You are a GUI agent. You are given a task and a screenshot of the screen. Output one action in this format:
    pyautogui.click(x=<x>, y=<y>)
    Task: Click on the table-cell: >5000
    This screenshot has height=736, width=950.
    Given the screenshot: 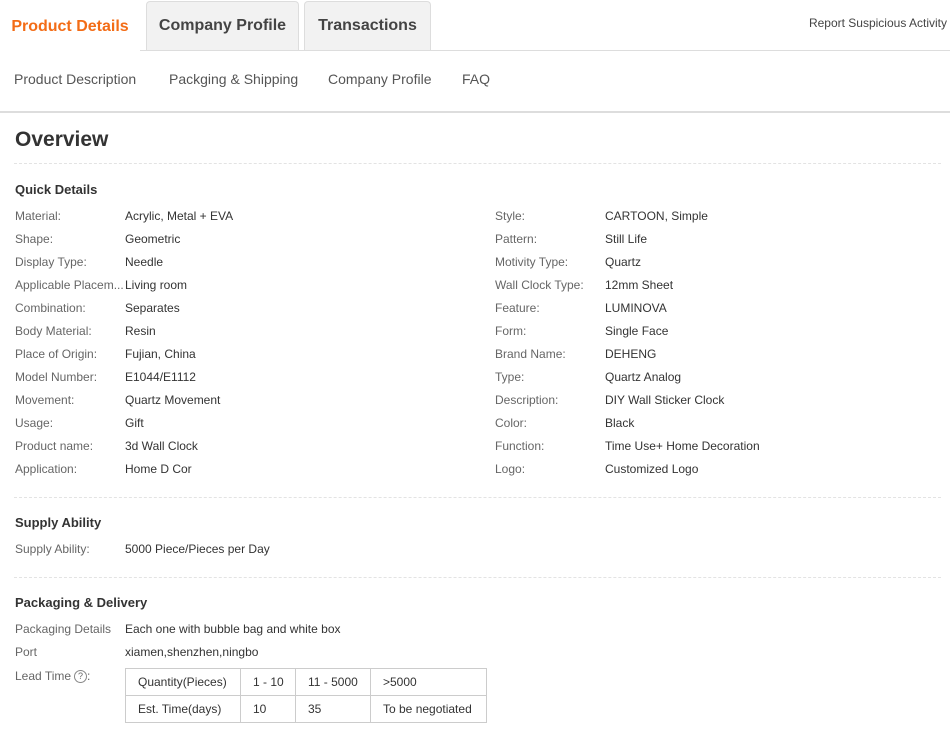 What is the action you would take?
    pyautogui.click(x=428, y=682)
    